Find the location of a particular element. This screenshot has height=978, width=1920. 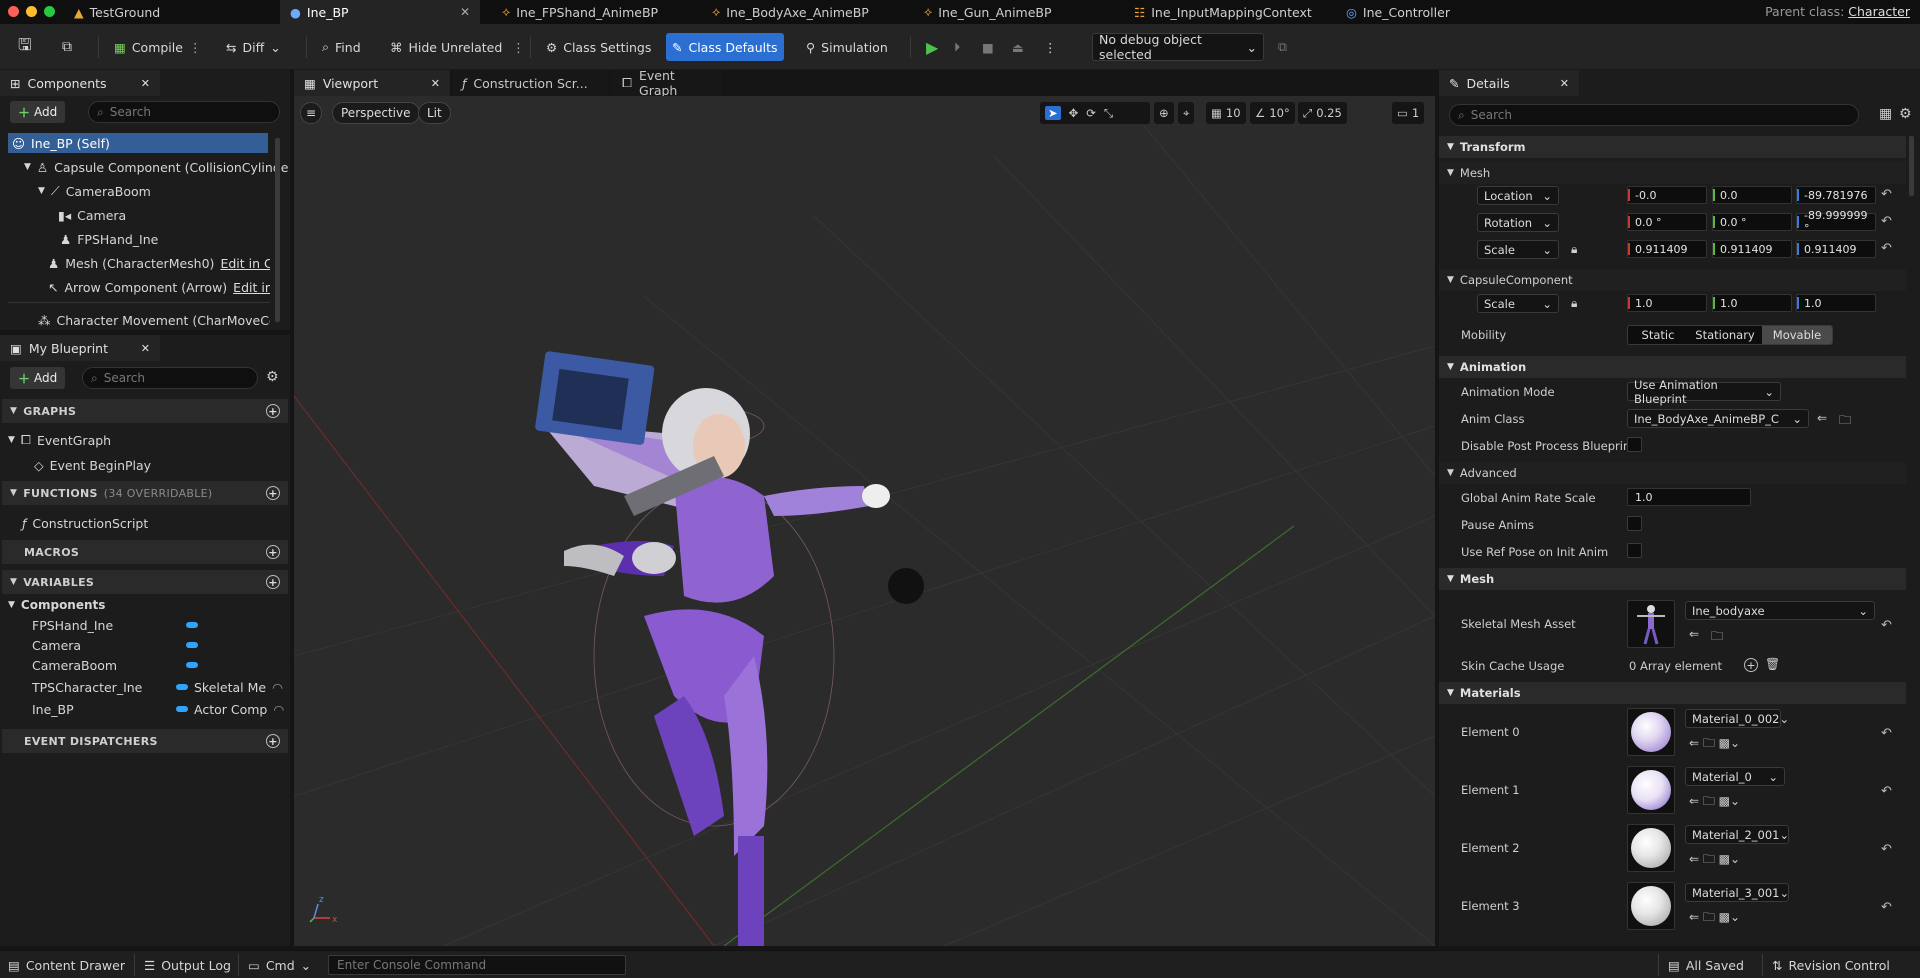

translate-icon: ✥ is located at coordinates (1074, 113).